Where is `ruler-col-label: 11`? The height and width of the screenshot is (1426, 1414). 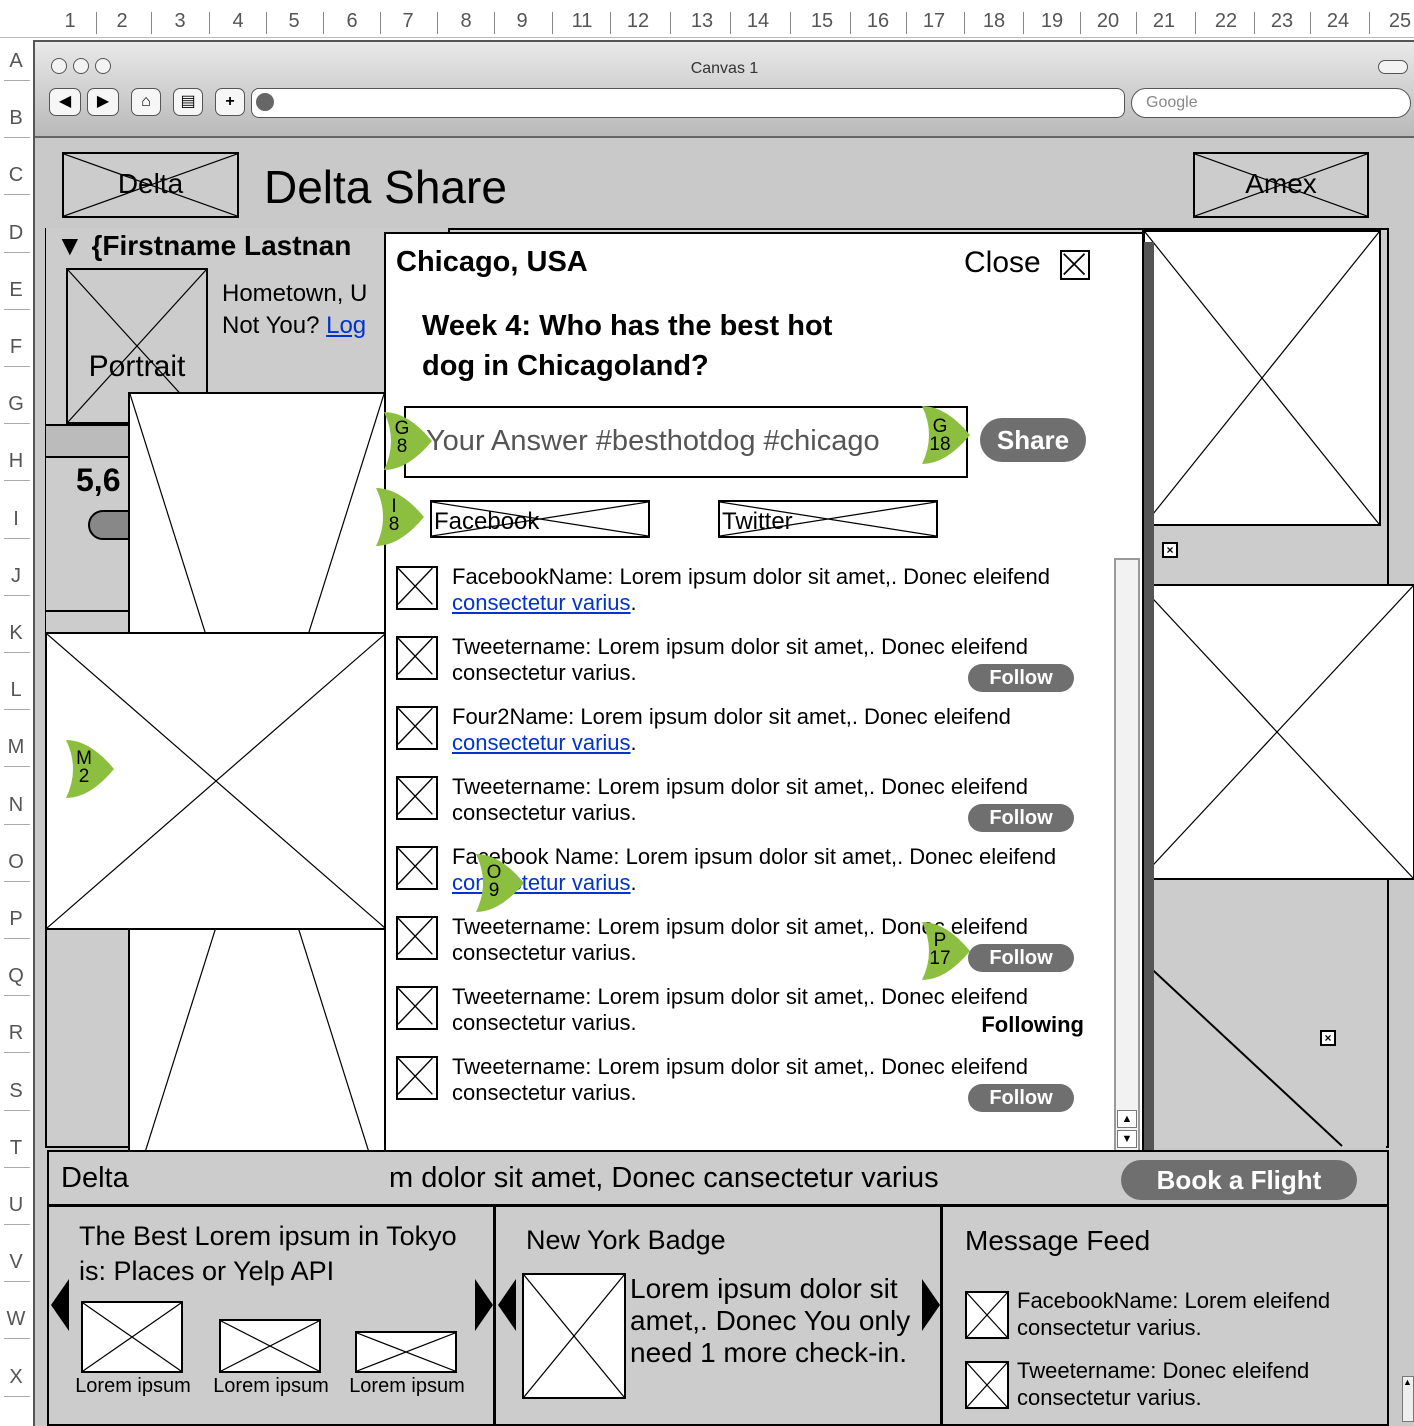 ruler-col-label: 11 is located at coordinates (582, 21).